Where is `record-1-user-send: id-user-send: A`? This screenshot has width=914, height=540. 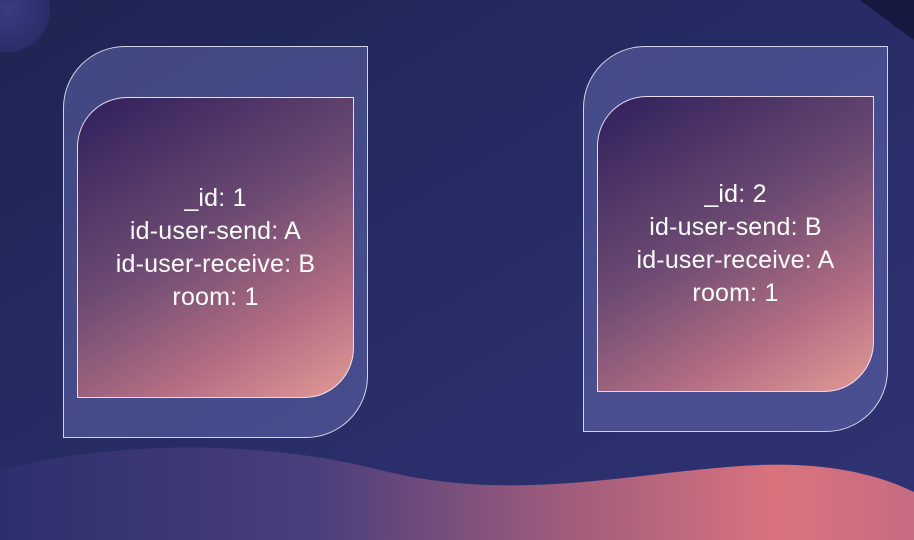 record-1-user-send: id-user-send: A is located at coordinates (215, 230).